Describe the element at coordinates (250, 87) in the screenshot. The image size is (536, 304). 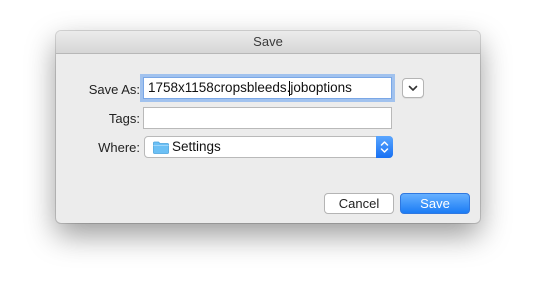
I see `save-as-value: 1758x1158cropsbleeds.joboptions` at that location.